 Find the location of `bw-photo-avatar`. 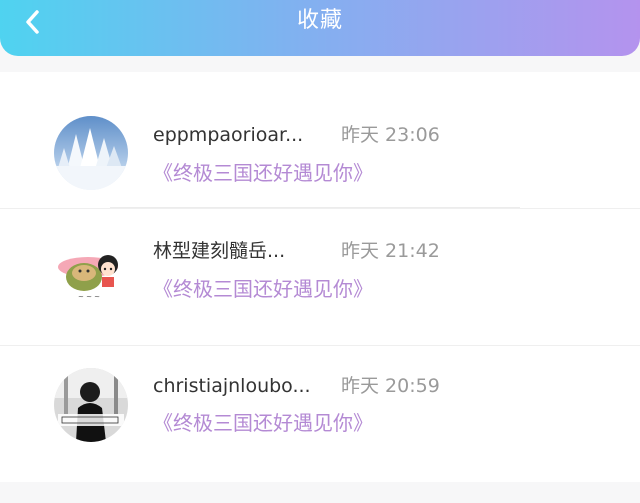

bw-photo-avatar is located at coordinates (91, 405).